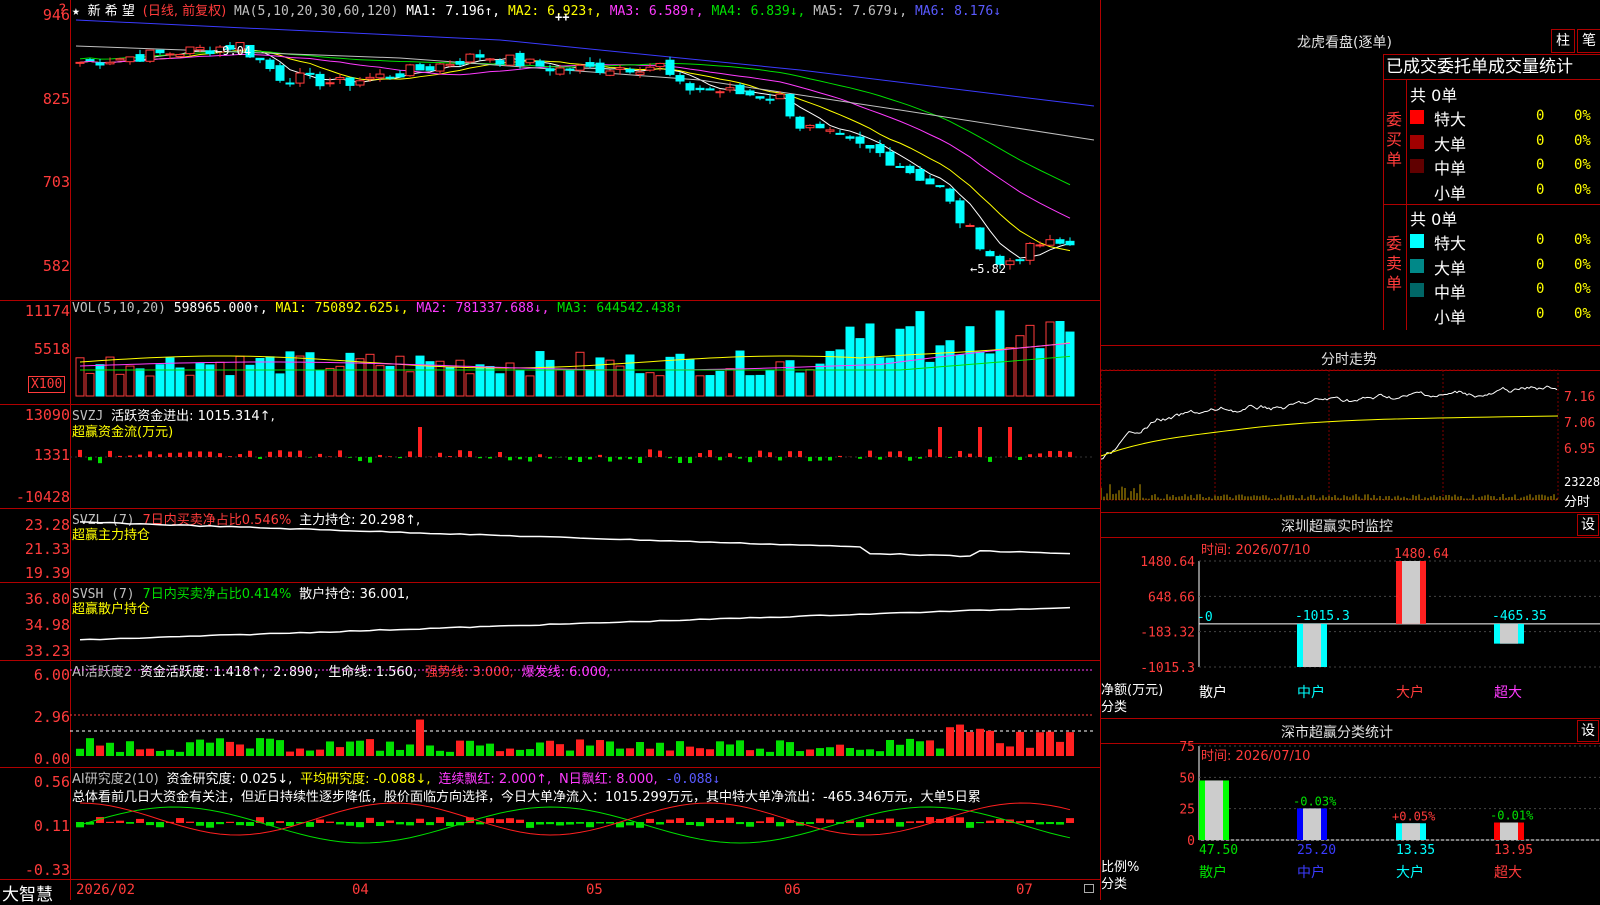 The height and width of the screenshot is (905, 1600). I want to click on tick-mode-button: 笔, so click(1588, 41).